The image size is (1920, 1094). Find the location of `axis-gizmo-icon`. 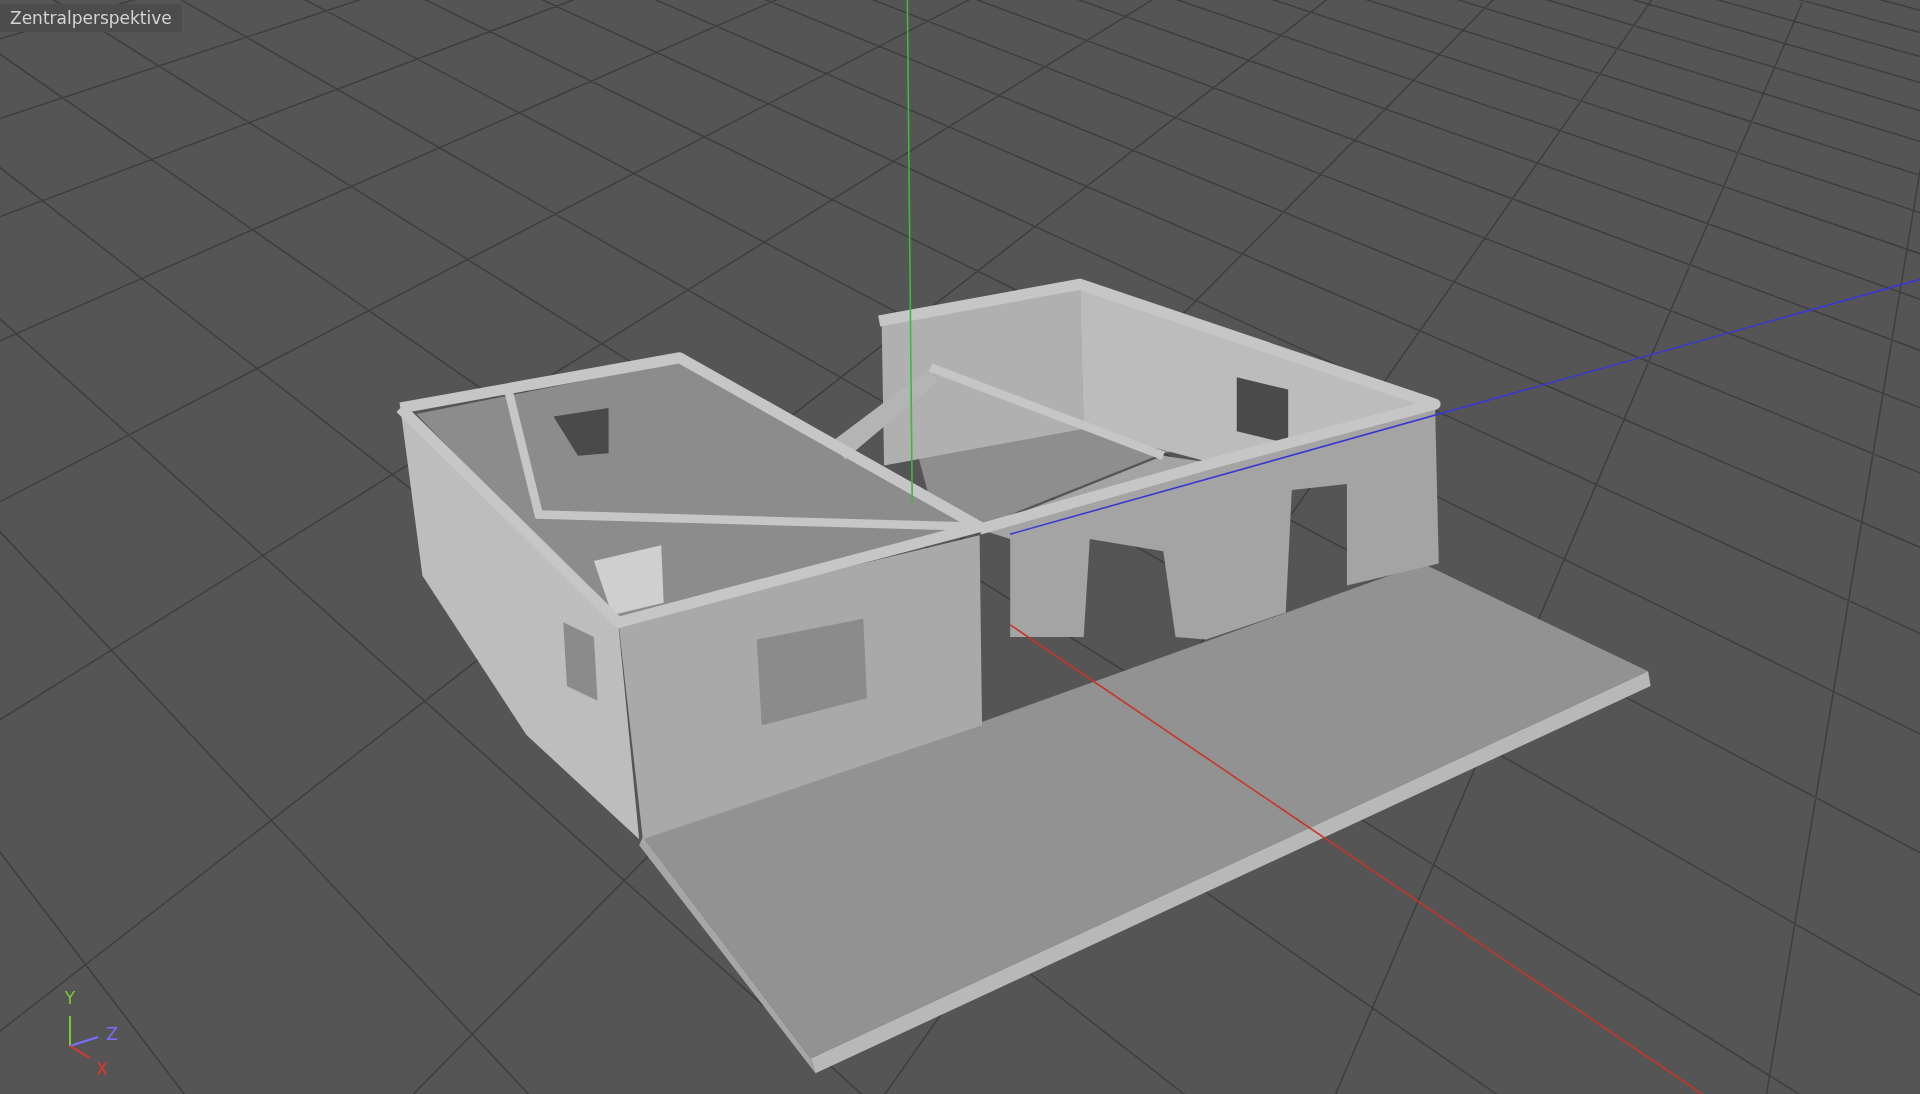

axis-gizmo-icon is located at coordinates (84, 1037).